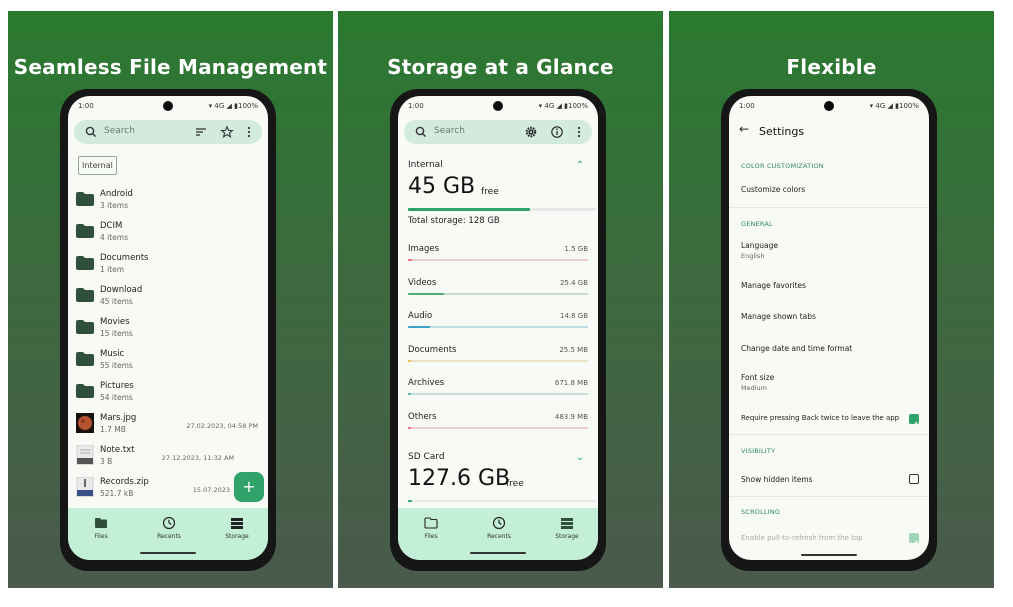 The width and height of the screenshot is (1013, 607). What do you see at coordinates (168, 489) in the screenshot?
I see `list-item: Records.zip 521.7 kB 15.07.2023` at bounding box center [168, 489].